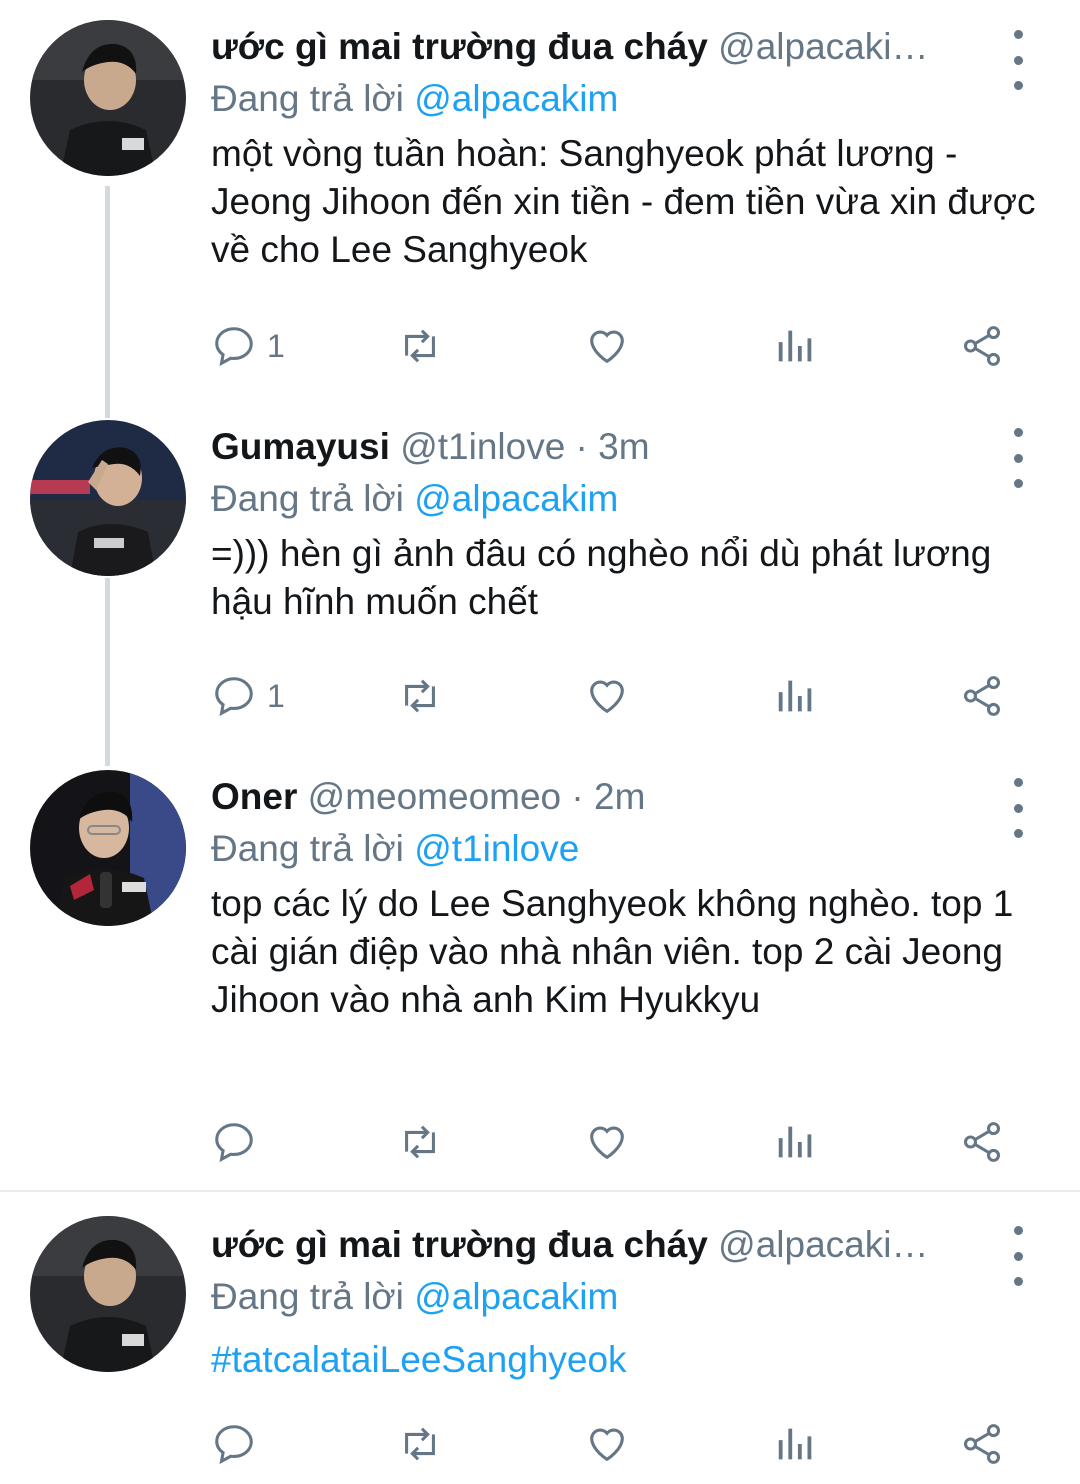 This screenshot has height=1484, width=1080. I want to click on replying-to: Đang trả lời @t1inlove, so click(625, 849).